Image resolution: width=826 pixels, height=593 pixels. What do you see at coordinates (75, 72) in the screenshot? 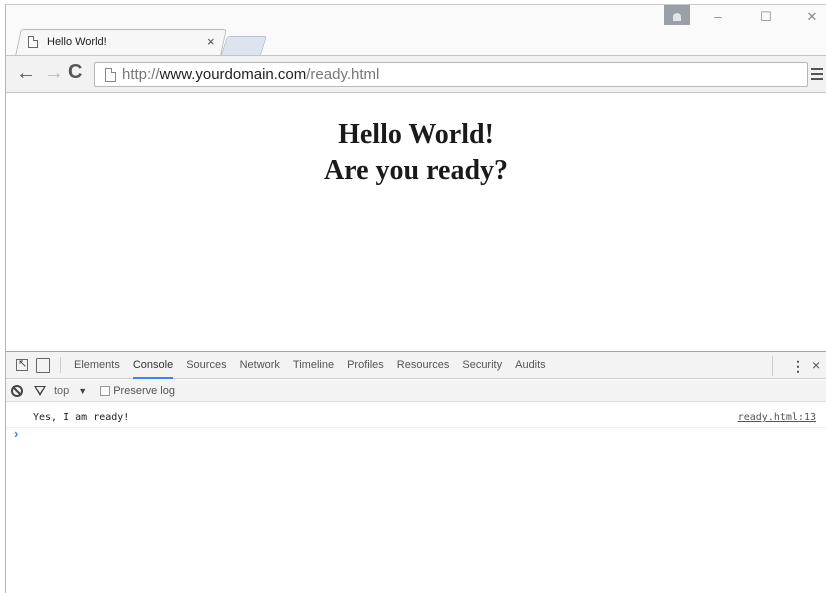
I see `reload-icon: C` at bounding box center [75, 72].